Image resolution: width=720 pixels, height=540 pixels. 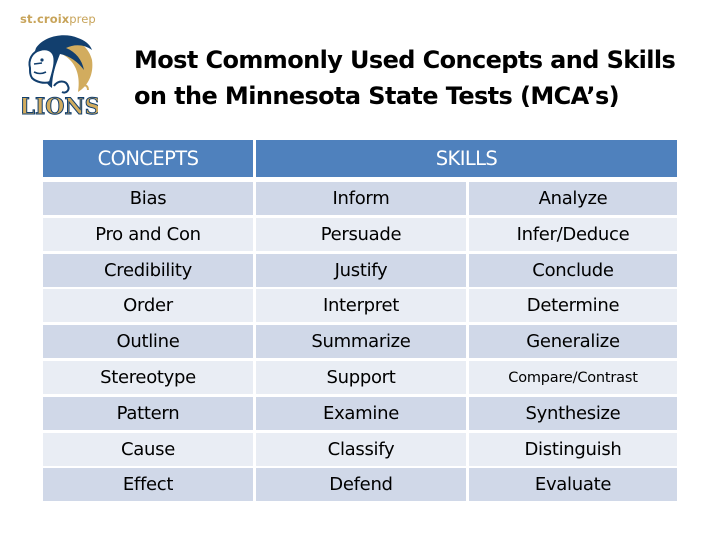 What do you see at coordinates (361, 377) in the screenshot?
I see `skill-cell: Support` at bounding box center [361, 377].